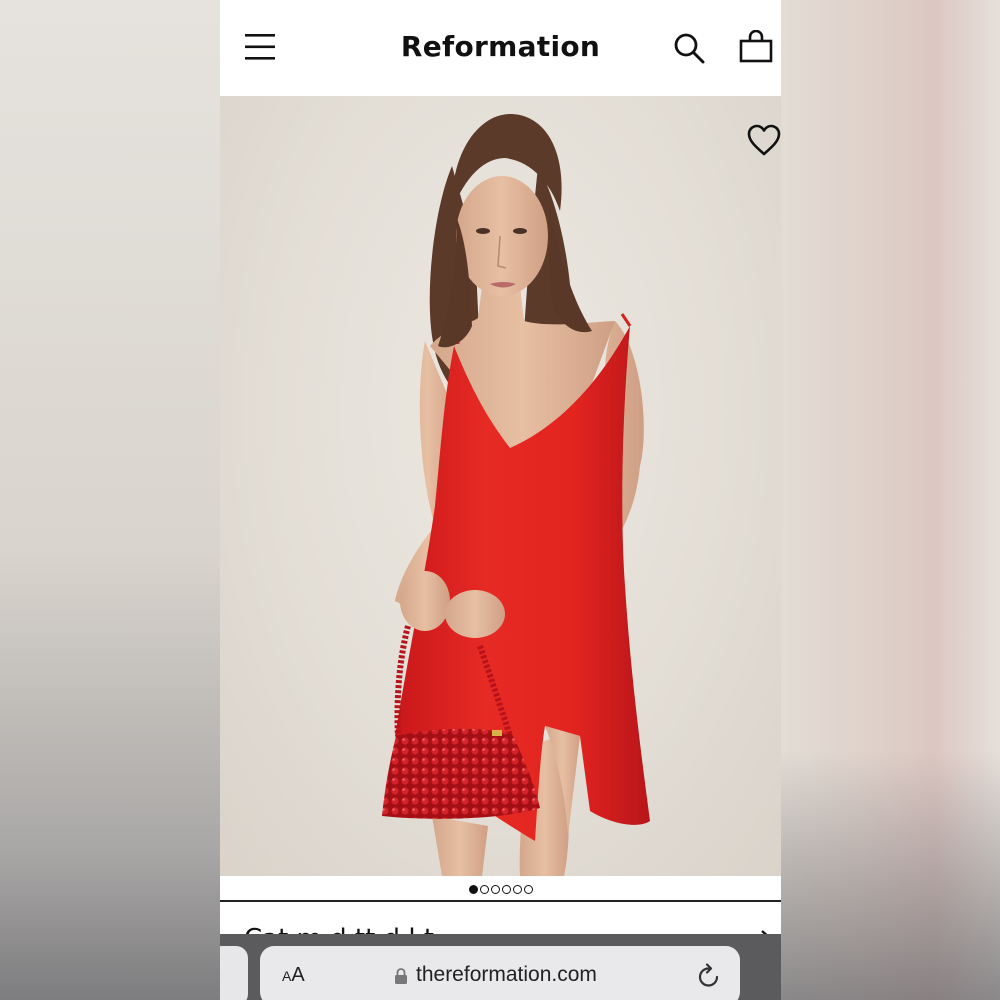 Image resolution: width=1000 pixels, height=1000 pixels. What do you see at coordinates (506, 975) in the screenshot?
I see `url-text: thereformation.com` at bounding box center [506, 975].